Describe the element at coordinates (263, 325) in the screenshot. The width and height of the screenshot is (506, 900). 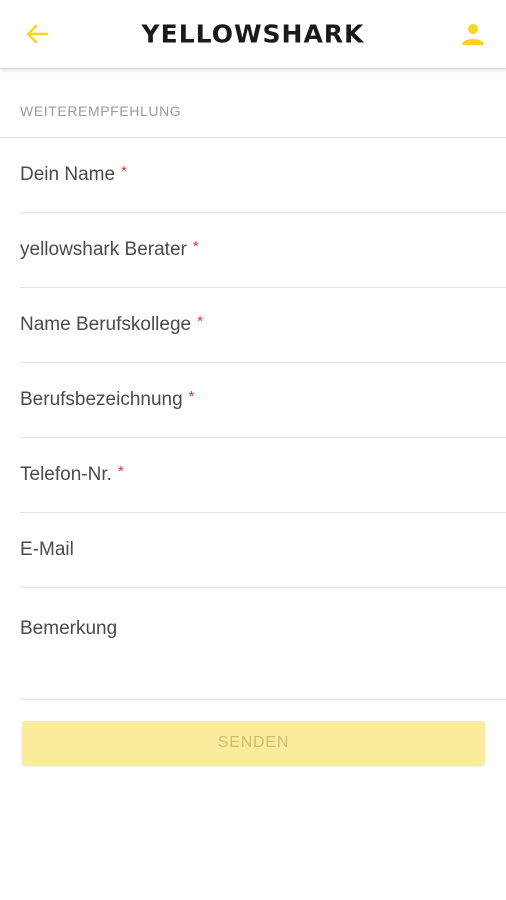
I see `colleague-name-field: Name Berufskollege *` at that location.